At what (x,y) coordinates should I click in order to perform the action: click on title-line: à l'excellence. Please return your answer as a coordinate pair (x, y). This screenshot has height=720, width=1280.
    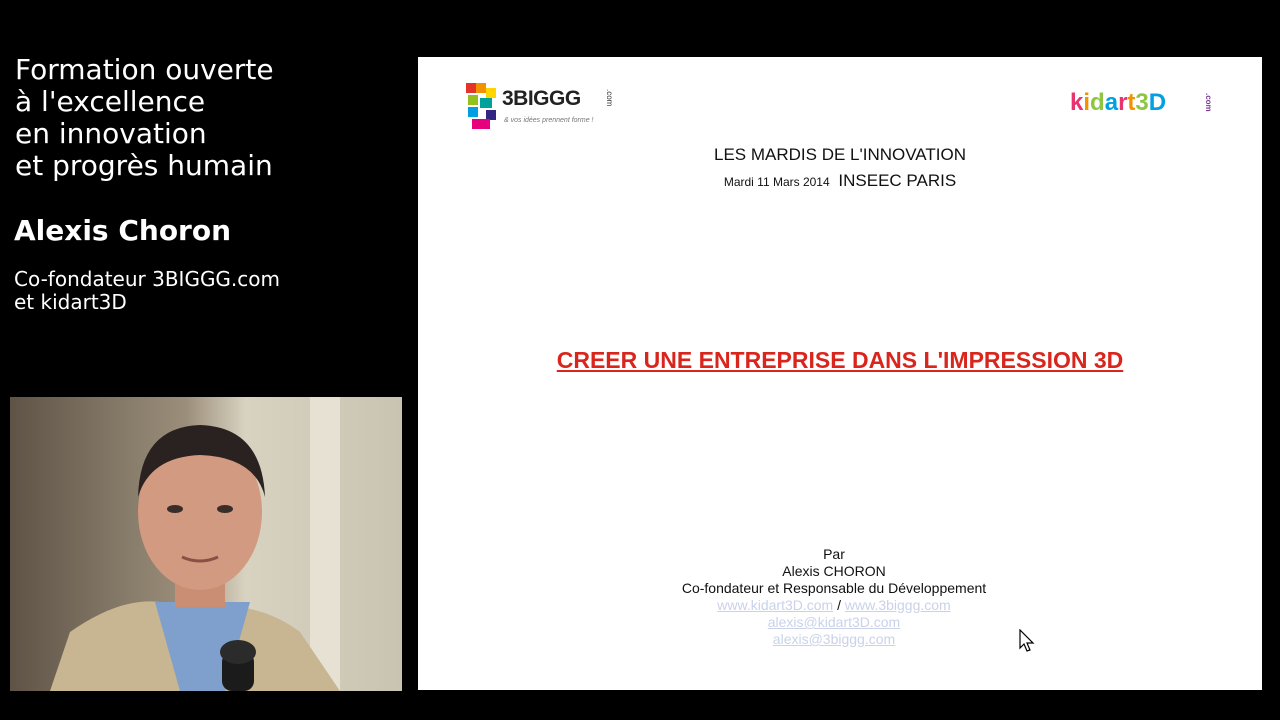
    Looking at the image, I should click on (110, 101).